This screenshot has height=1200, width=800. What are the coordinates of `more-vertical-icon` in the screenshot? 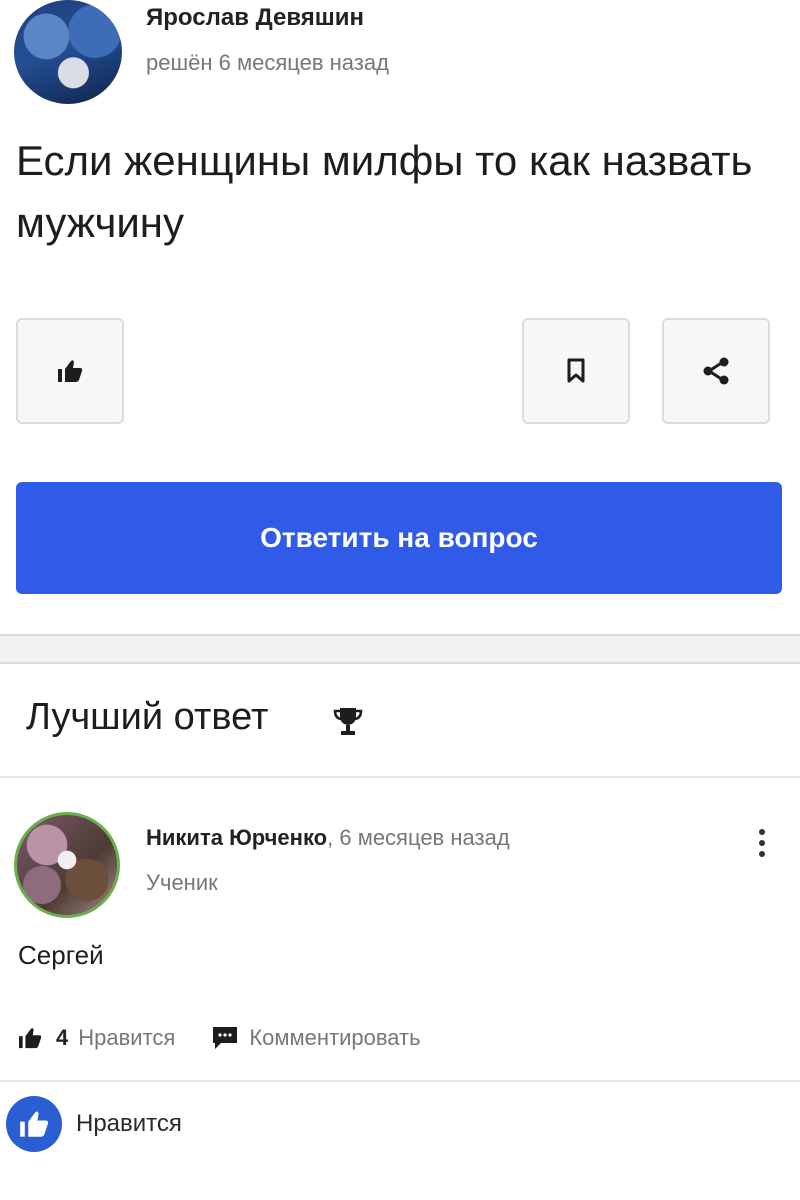 It's located at (762, 846).